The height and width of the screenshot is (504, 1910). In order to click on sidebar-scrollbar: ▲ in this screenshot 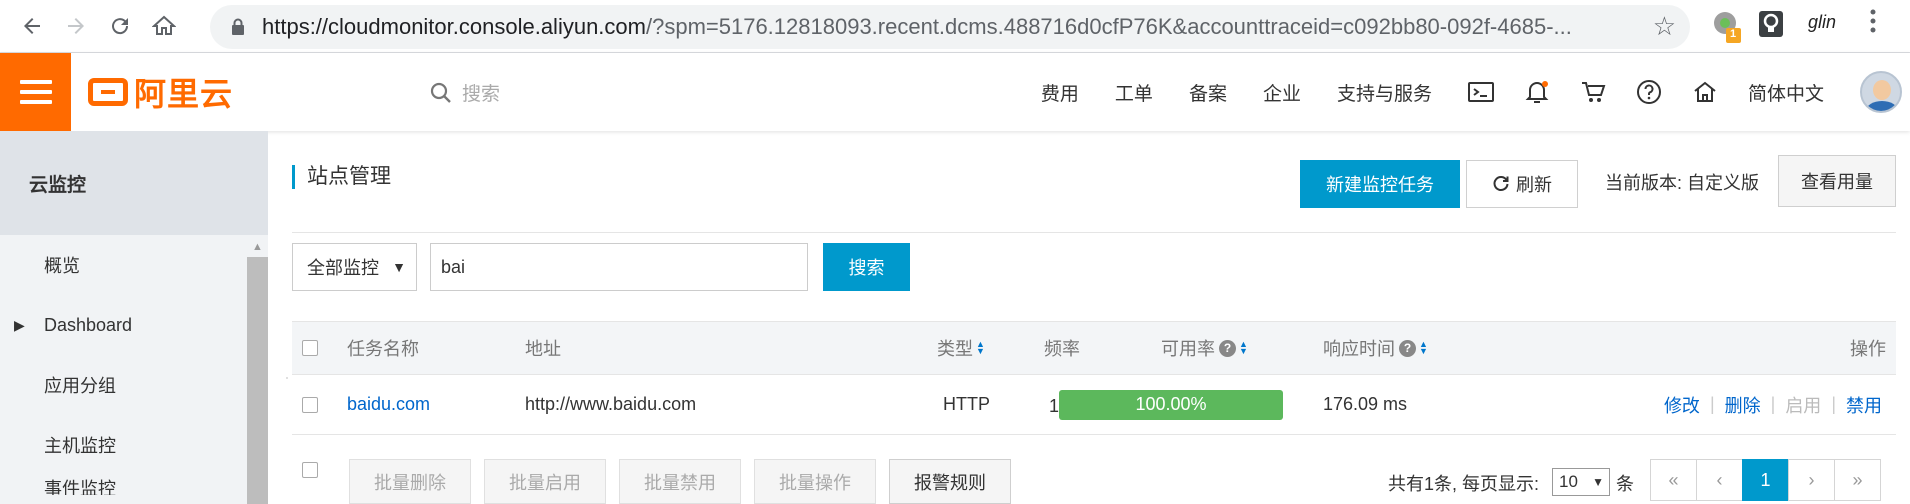, I will do `click(257, 369)`.